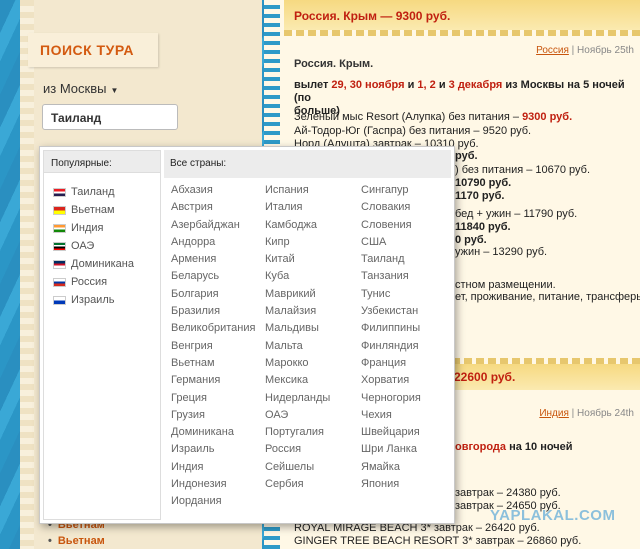 This screenshot has width=640, height=549. I want to click on country-option: Вьетнам, so click(213, 365).